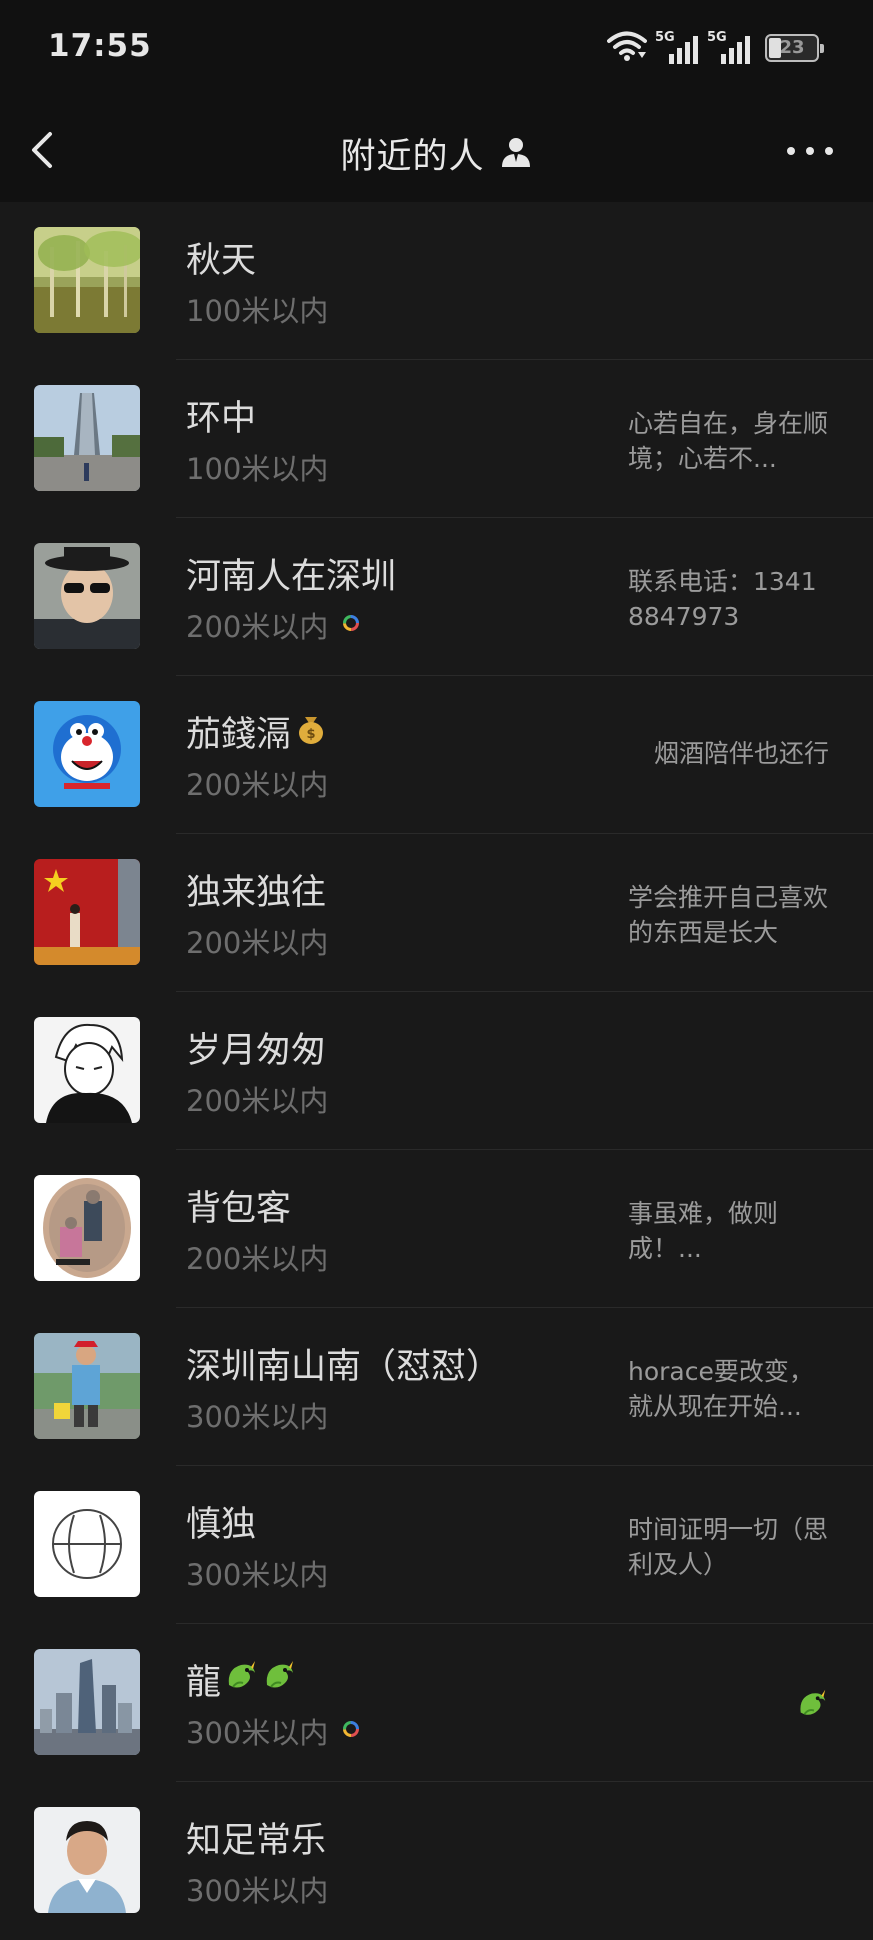 Image resolution: width=873 pixels, height=1940 pixels. What do you see at coordinates (627, 48) in the screenshot?
I see `wifi-icon` at bounding box center [627, 48].